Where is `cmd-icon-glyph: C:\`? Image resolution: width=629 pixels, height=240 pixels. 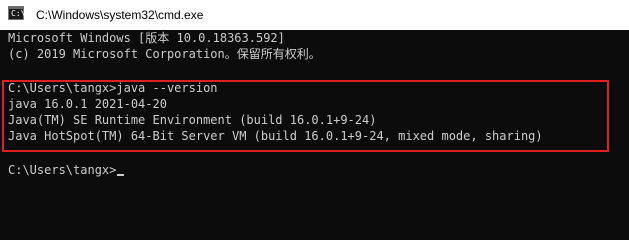 cmd-icon-glyph: C:\ is located at coordinates (18, 13).